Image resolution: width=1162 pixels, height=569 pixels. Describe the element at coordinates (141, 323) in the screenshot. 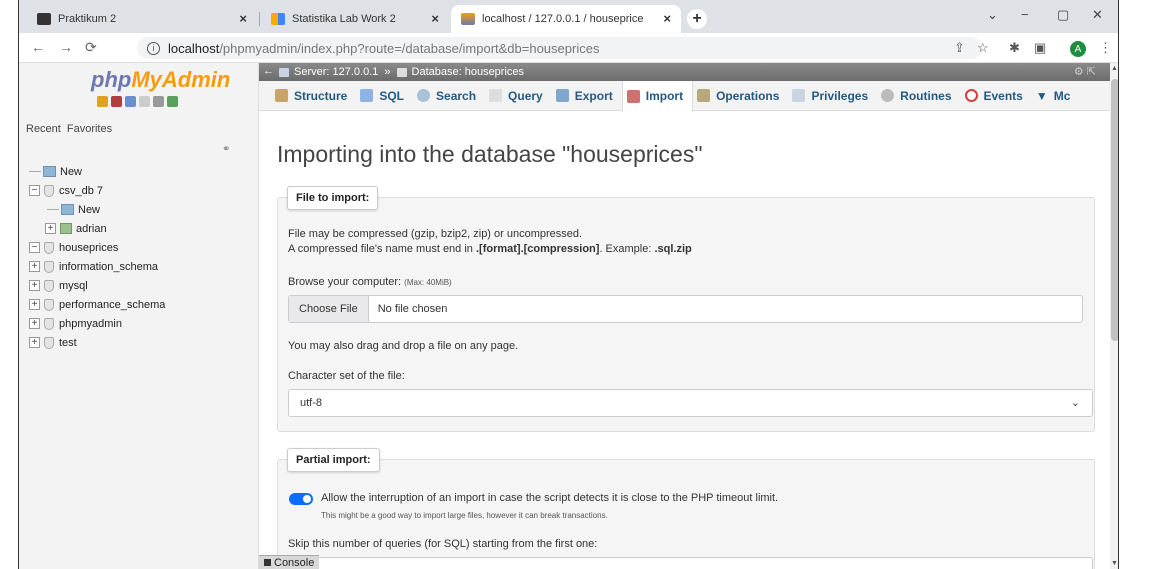

I see `tree-db-phpmyadmin: + phpmyadmin` at that location.